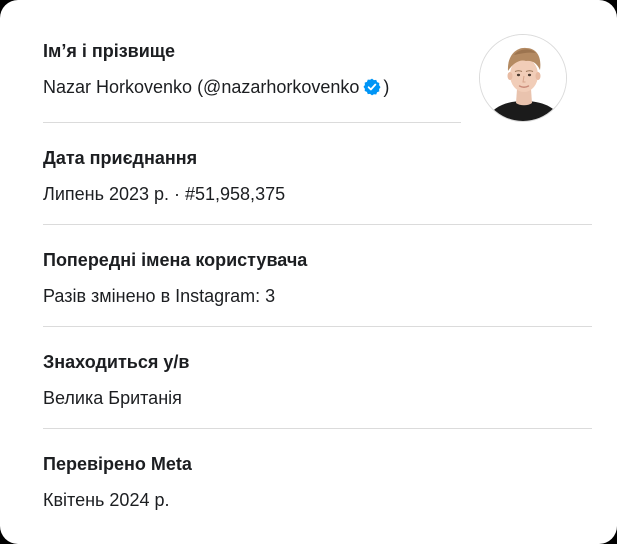 Image resolution: width=617 pixels, height=544 pixels. What do you see at coordinates (117, 464) in the screenshot?
I see `verified-label: Перевірено Meta` at bounding box center [117, 464].